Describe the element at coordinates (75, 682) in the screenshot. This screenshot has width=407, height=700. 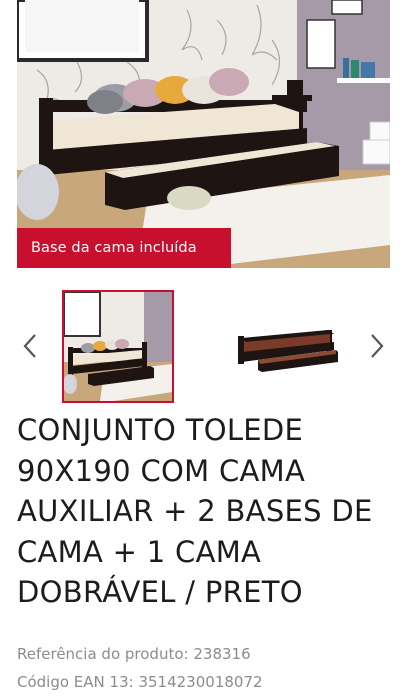
I see `ean-label: Código EAN 13:` at that location.